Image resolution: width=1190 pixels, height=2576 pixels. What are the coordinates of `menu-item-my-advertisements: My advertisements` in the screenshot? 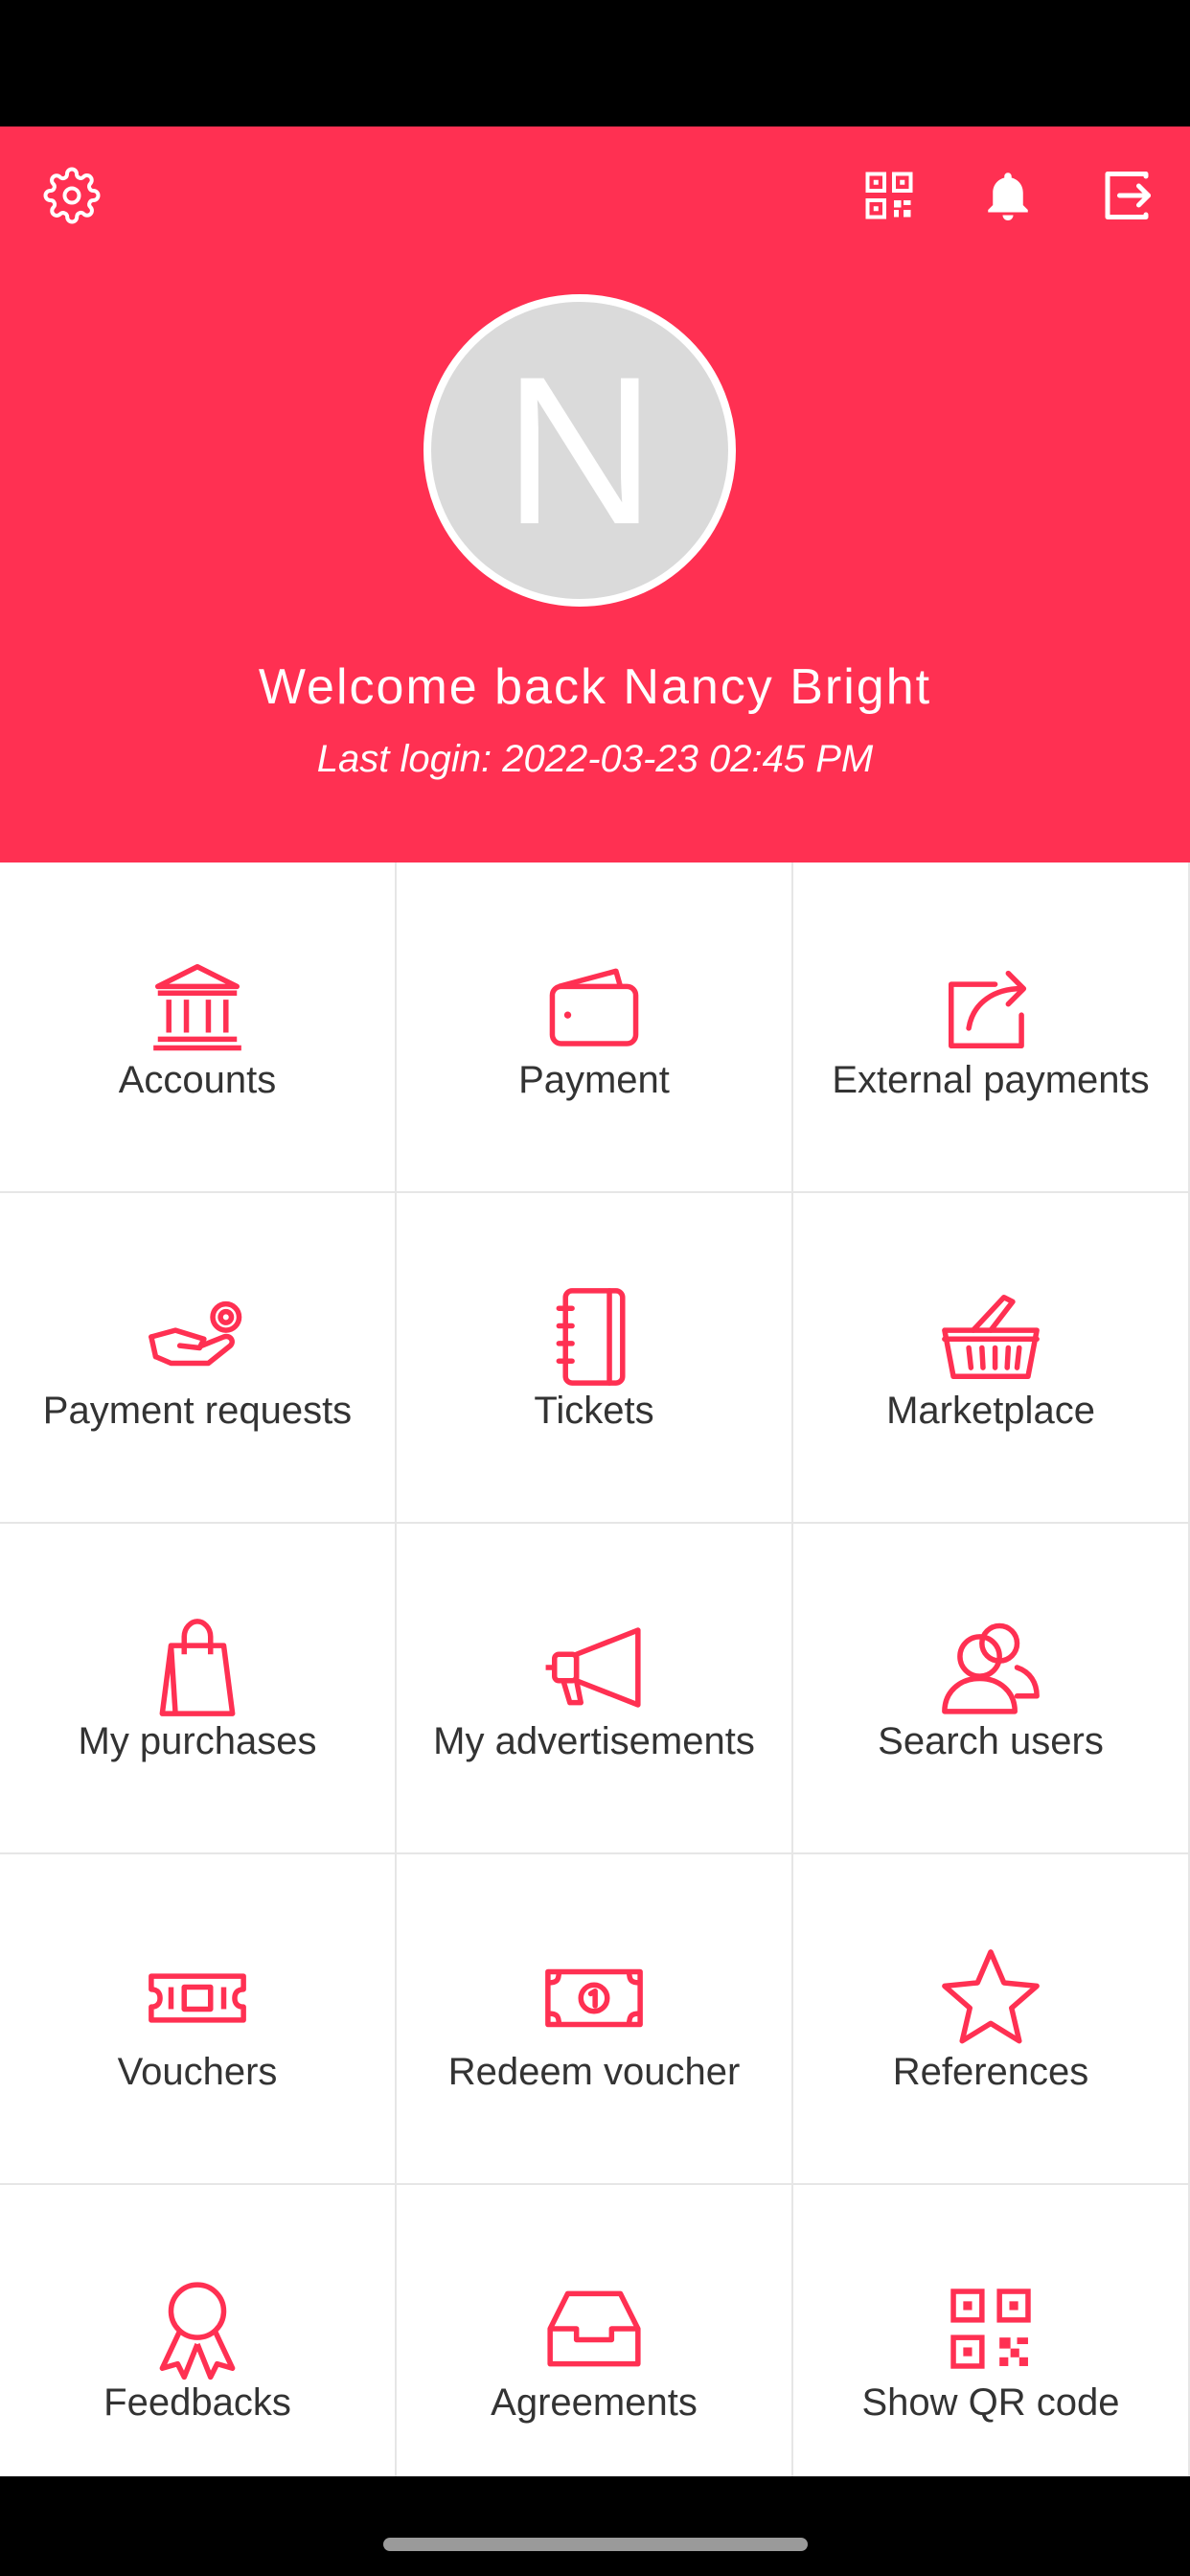 It's located at (595, 1689).